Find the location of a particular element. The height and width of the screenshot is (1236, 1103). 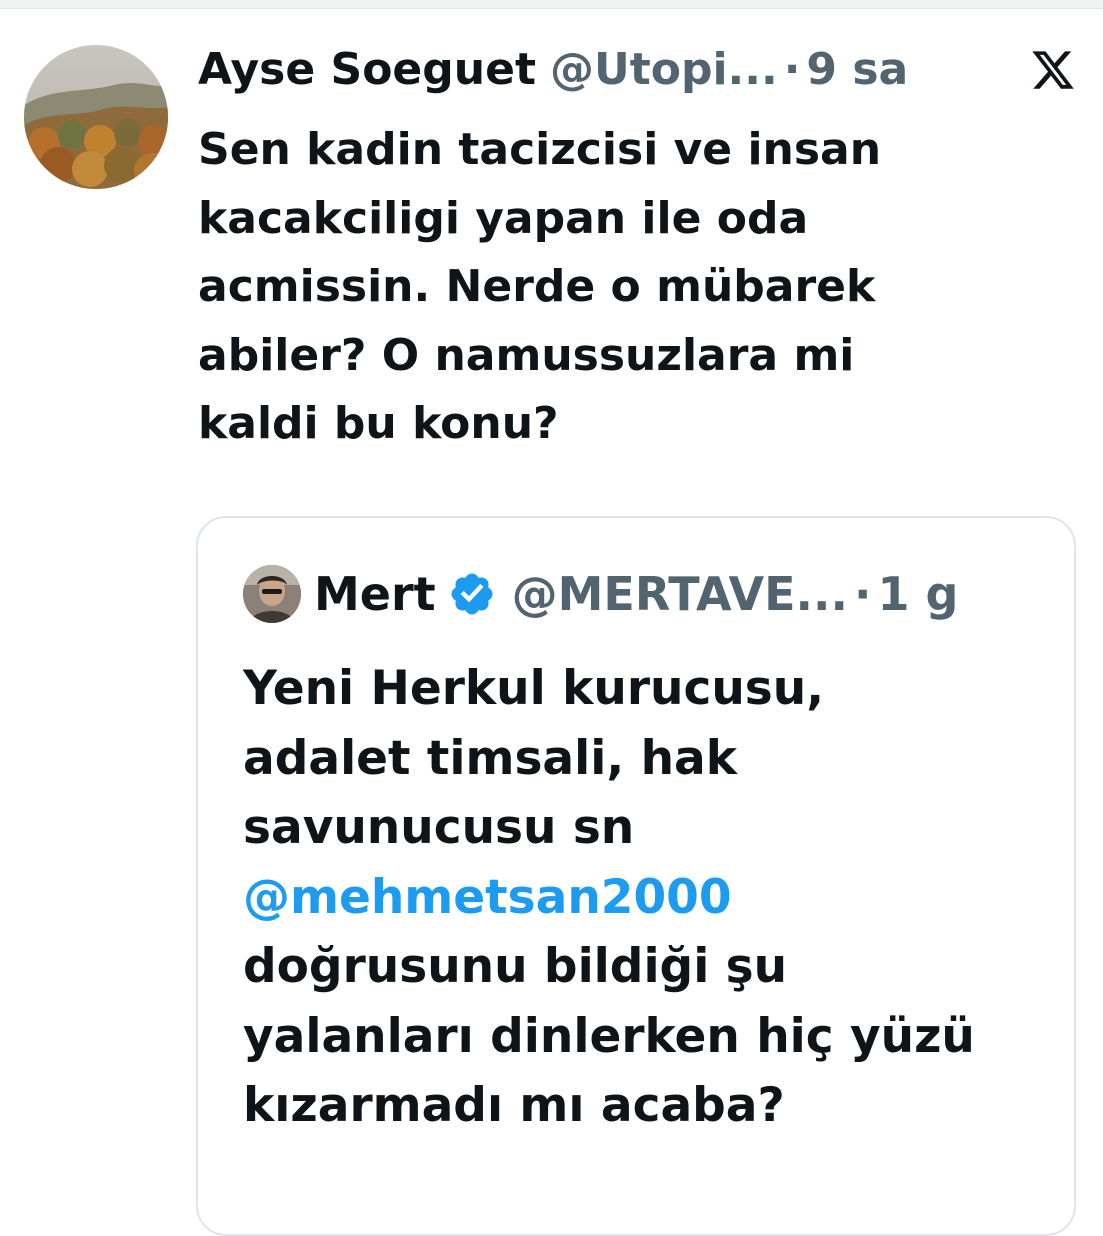

avatar is located at coordinates (96, 117).